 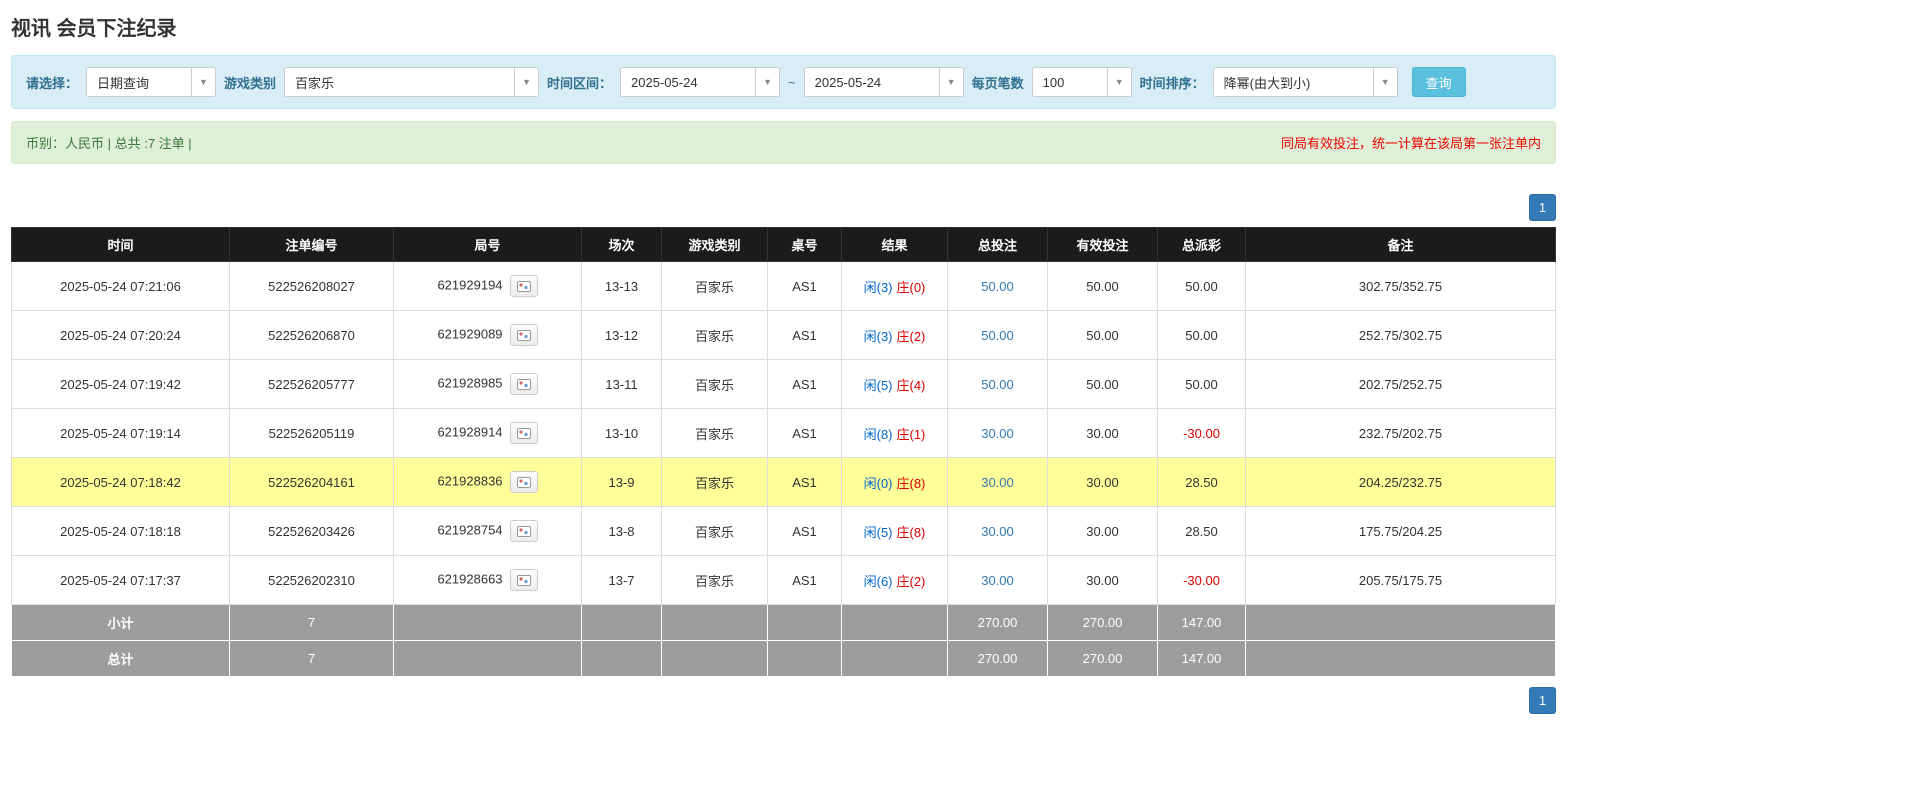 What do you see at coordinates (1438, 82) in the screenshot?
I see `search-button: 查询` at bounding box center [1438, 82].